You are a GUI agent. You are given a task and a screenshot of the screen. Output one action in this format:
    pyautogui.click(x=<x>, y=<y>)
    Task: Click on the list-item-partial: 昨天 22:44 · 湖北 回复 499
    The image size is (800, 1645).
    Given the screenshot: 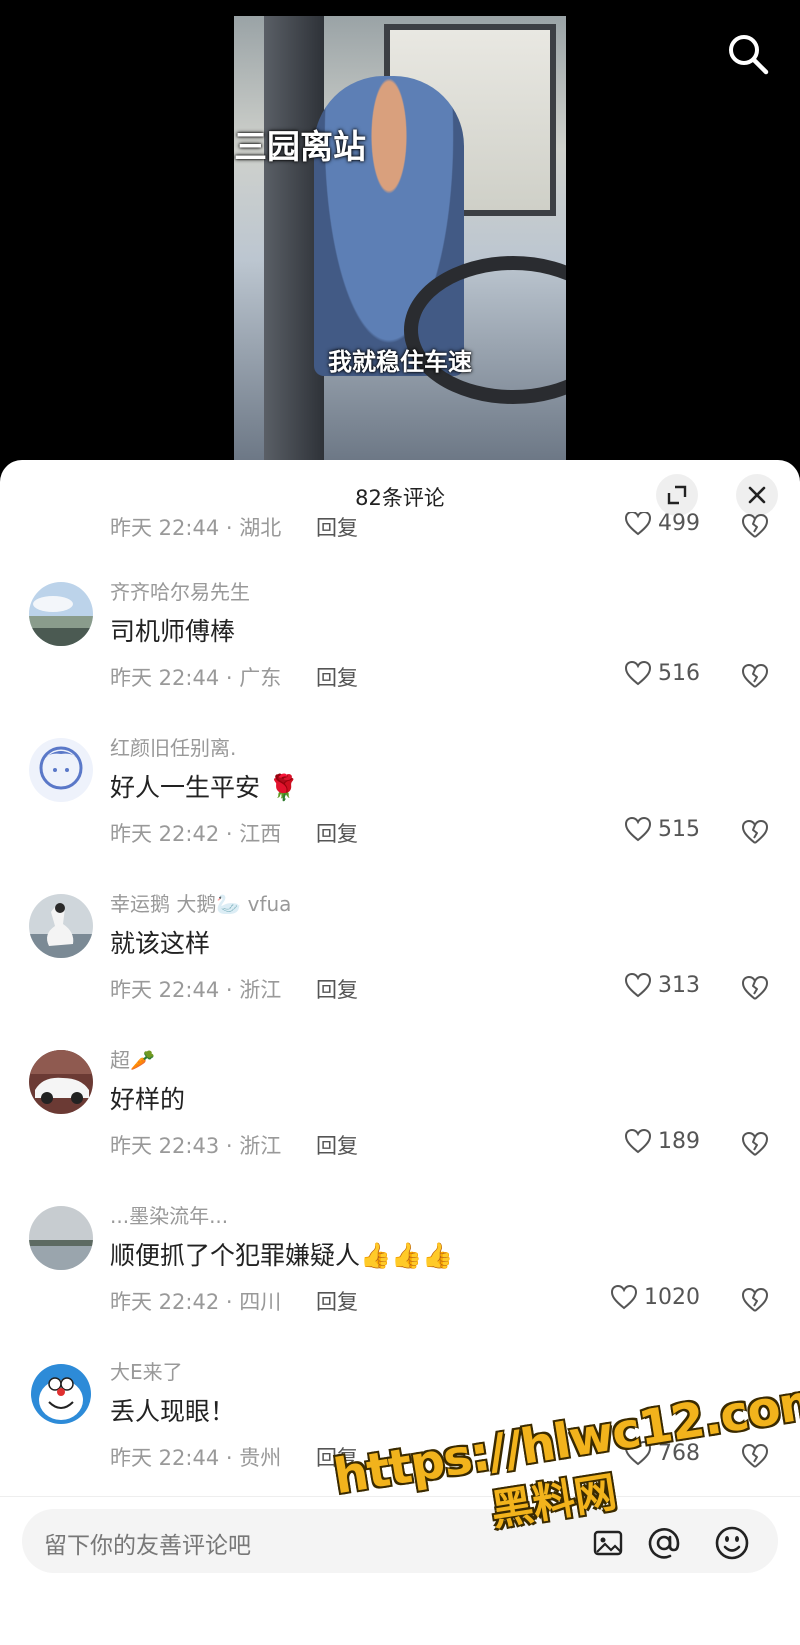 What is the action you would take?
    pyautogui.click(x=400, y=544)
    